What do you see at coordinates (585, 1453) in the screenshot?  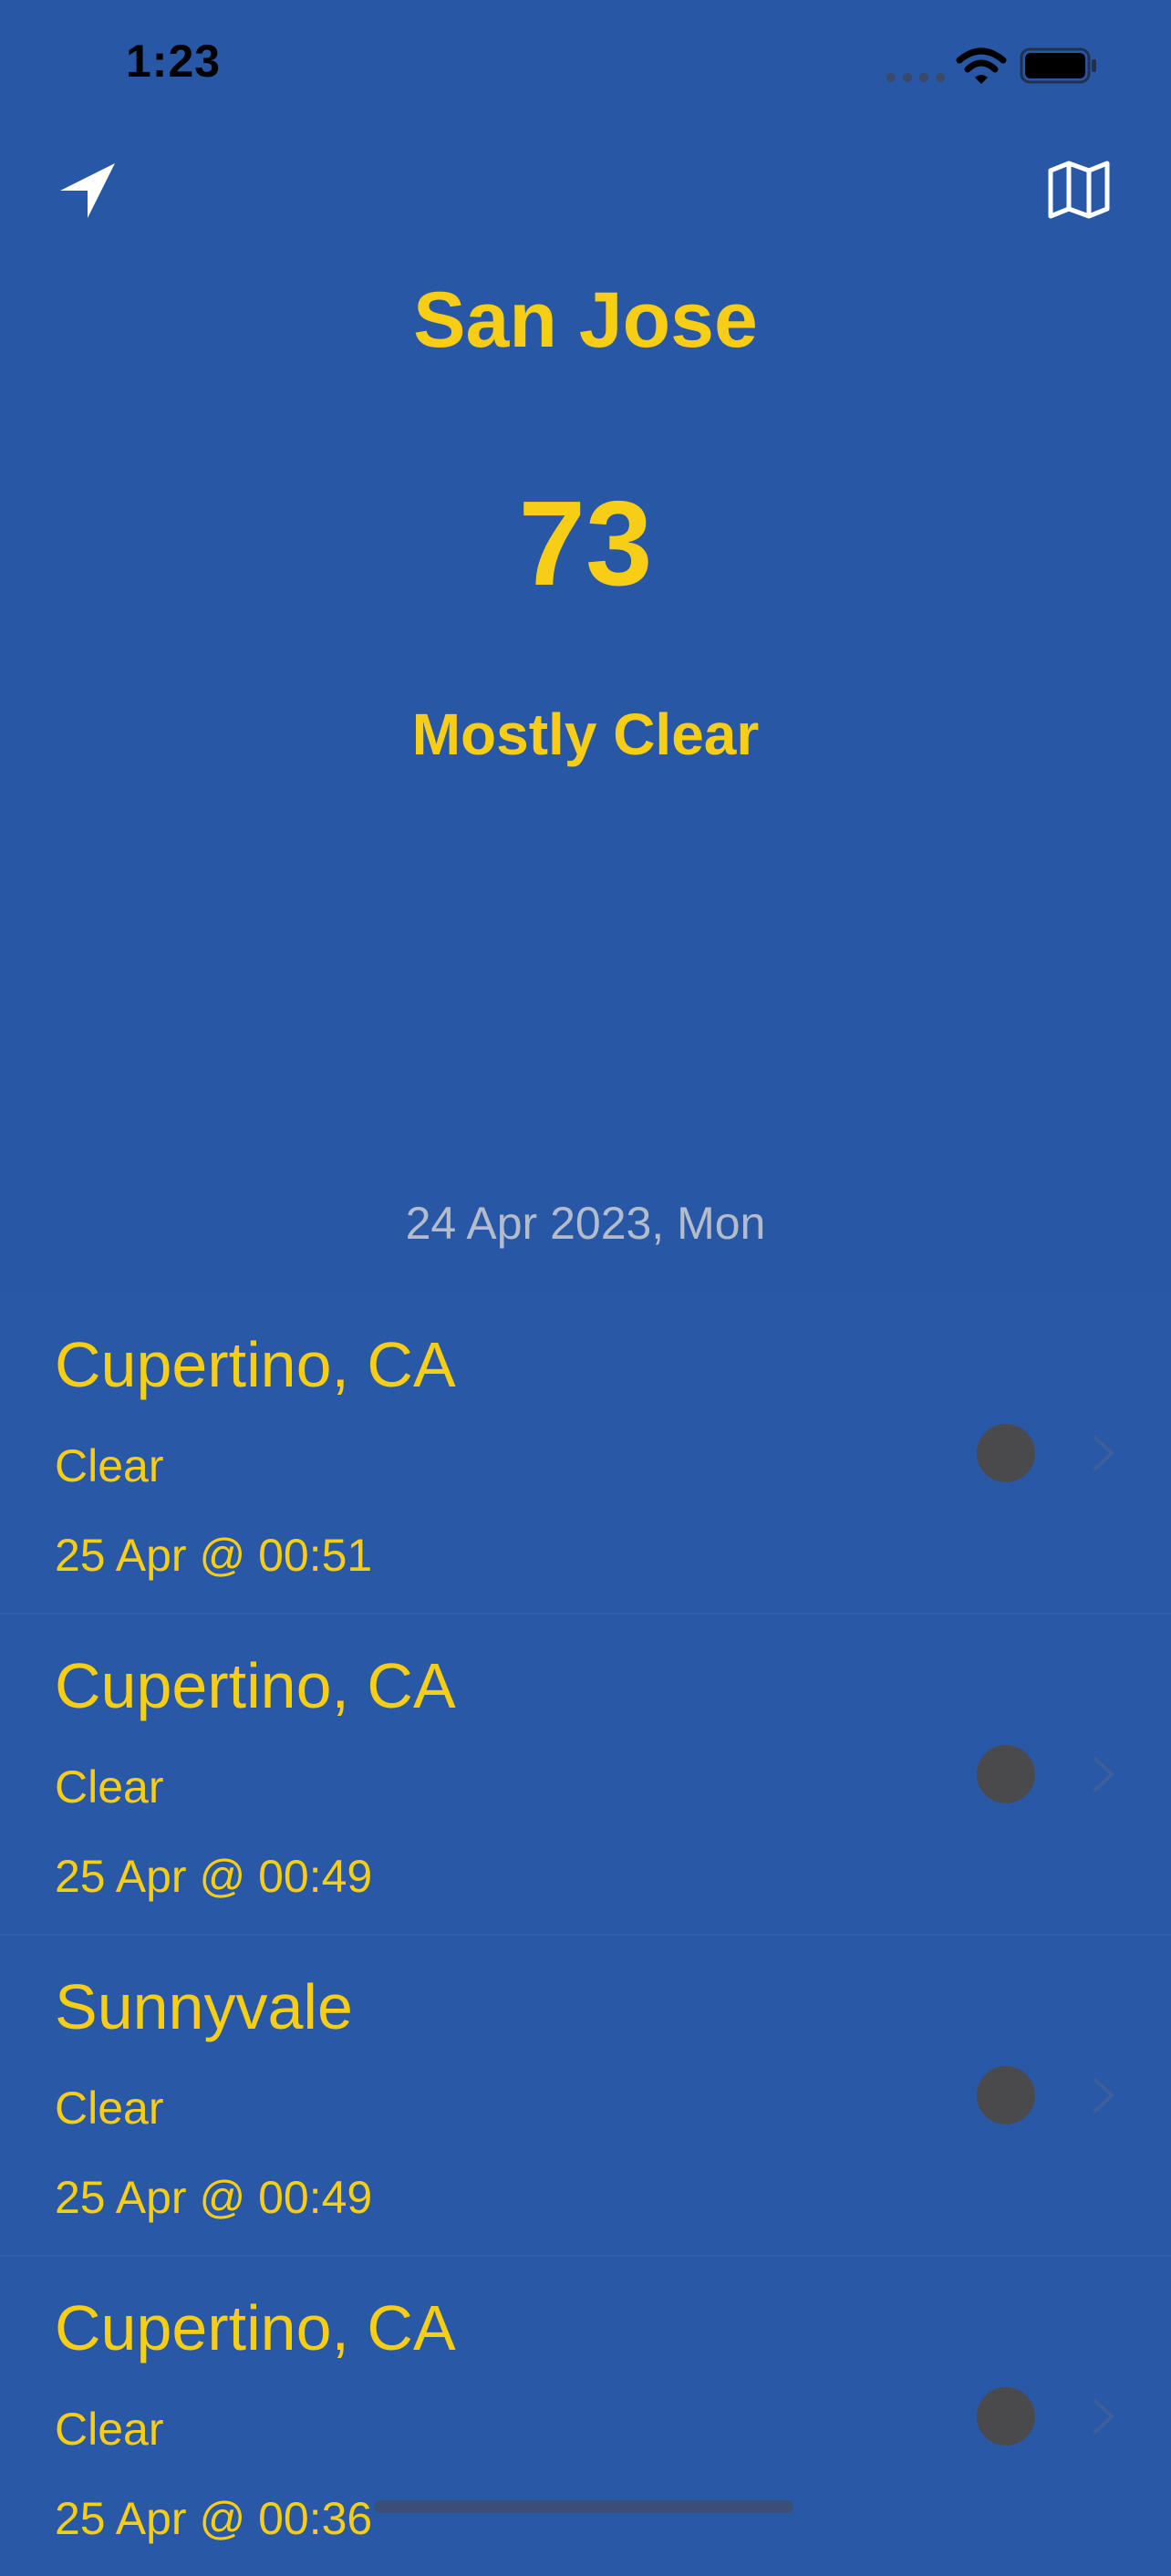 I see `history-row: Cupertino, CA Clear 25 Apr @ 00:51` at bounding box center [585, 1453].